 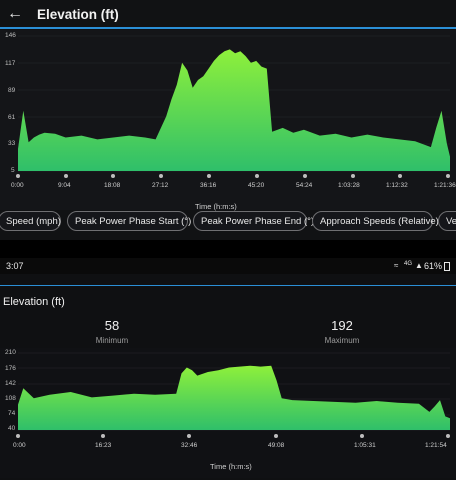 I want to click on chip-approach-speeds: Approach Speeds (Relative), so click(x=375, y=221).